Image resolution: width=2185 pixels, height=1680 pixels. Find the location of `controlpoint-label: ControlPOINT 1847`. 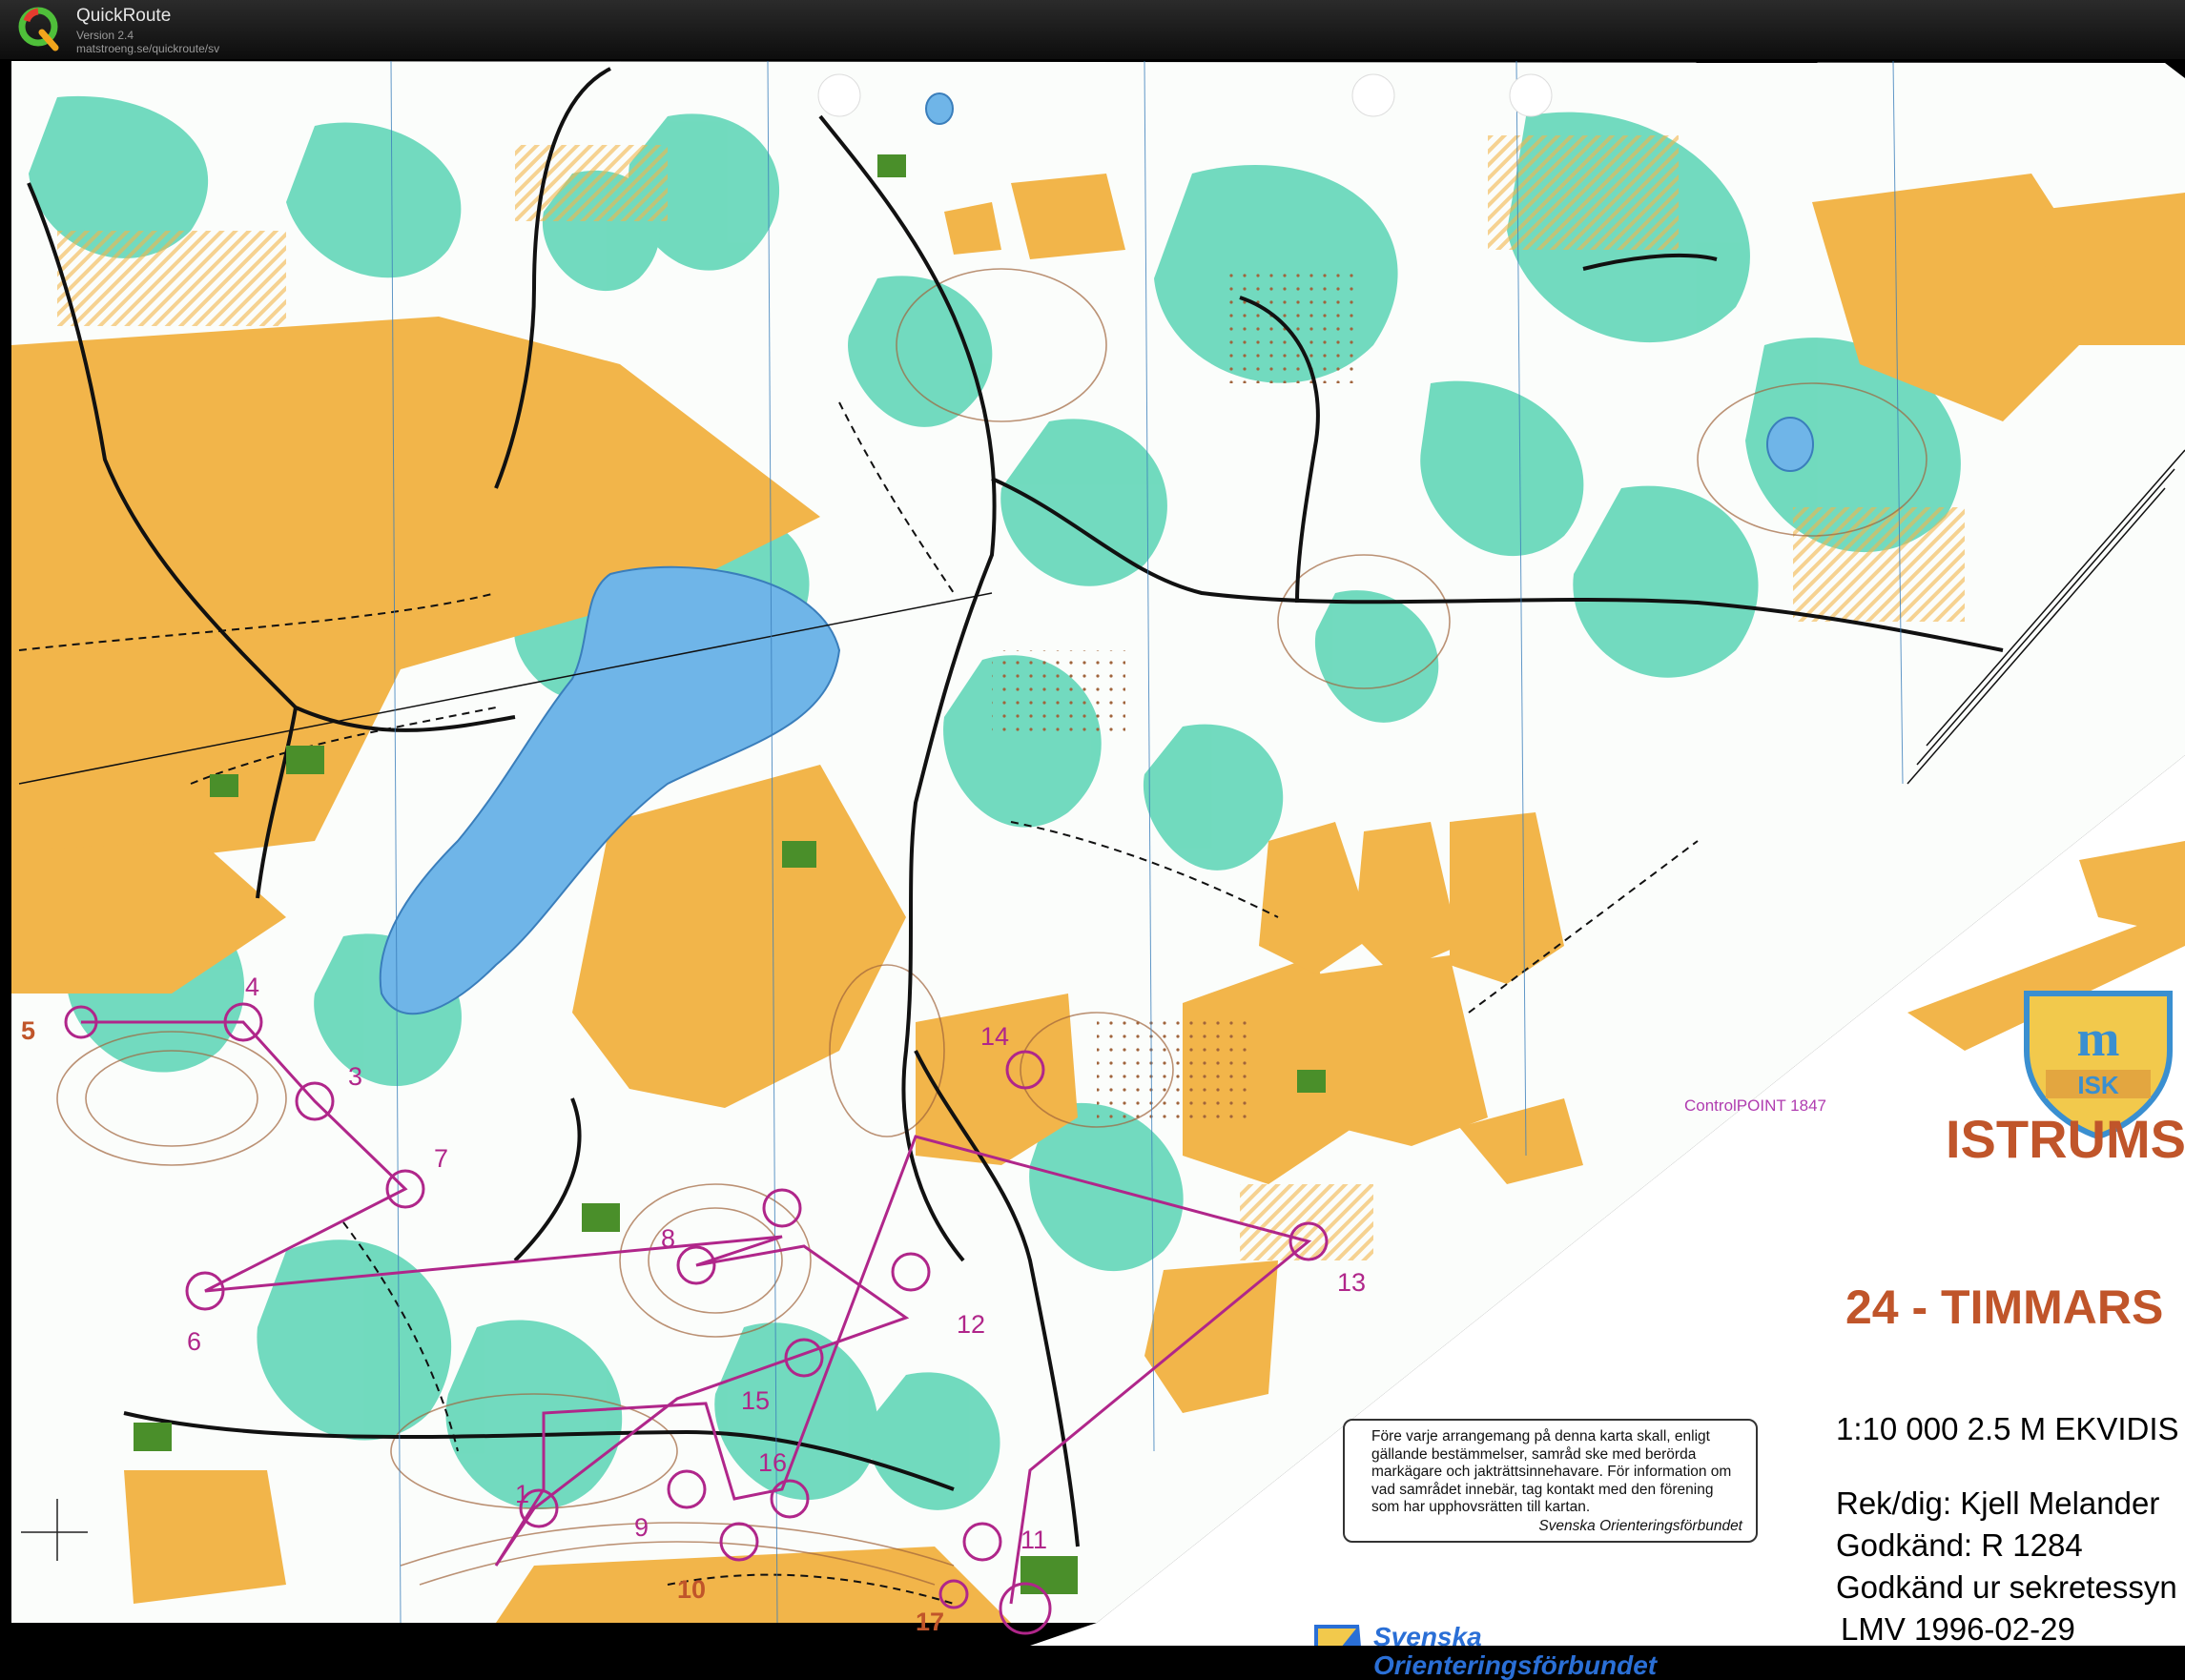

controlpoint-label: ControlPOINT 1847 is located at coordinates (1755, 1105).